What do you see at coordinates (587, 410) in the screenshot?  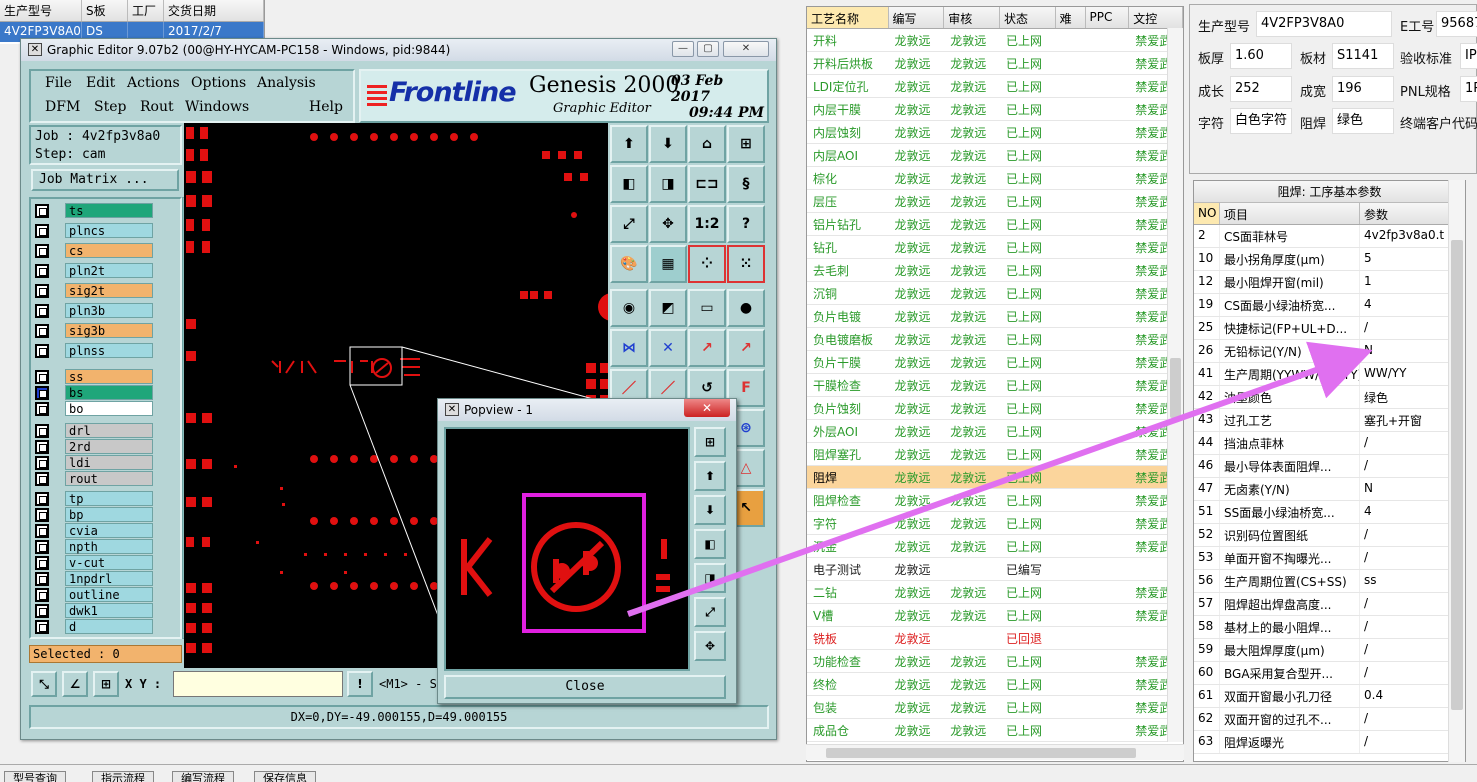 I see `popview-titlebar: ✕ Popview - 1 ✕` at bounding box center [587, 410].